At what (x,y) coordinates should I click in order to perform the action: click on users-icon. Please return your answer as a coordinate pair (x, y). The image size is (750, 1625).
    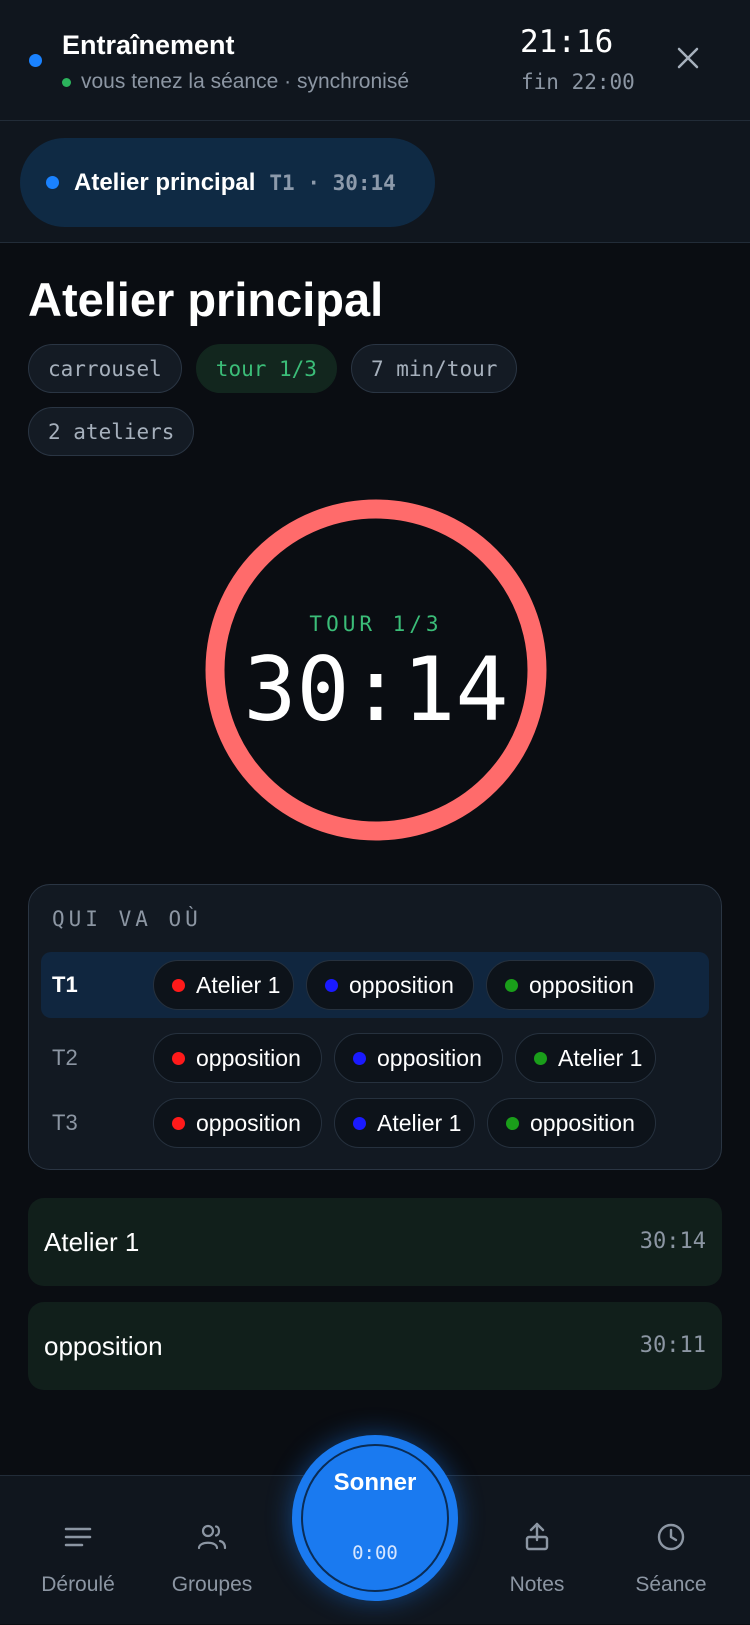
    Looking at the image, I should click on (212, 1537).